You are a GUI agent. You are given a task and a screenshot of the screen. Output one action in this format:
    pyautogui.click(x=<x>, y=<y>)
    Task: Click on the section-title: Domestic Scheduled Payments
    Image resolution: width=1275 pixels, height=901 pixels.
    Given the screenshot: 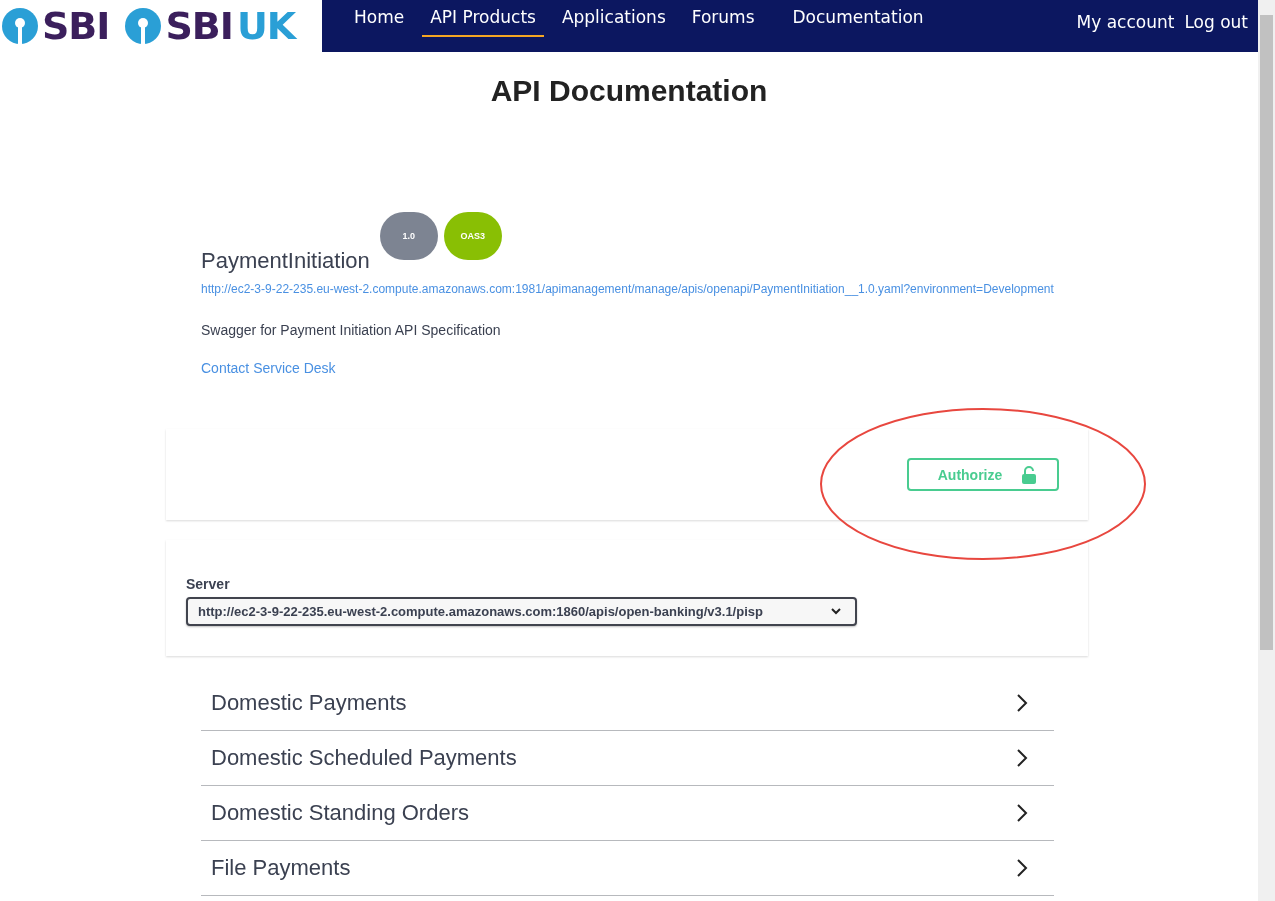 What is the action you would take?
    pyautogui.click(x=364, y=758)
    